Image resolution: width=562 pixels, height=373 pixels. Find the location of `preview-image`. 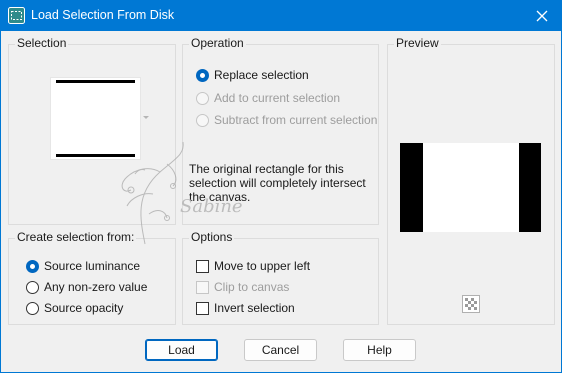

preview-image is located at coordinates (470, 187).